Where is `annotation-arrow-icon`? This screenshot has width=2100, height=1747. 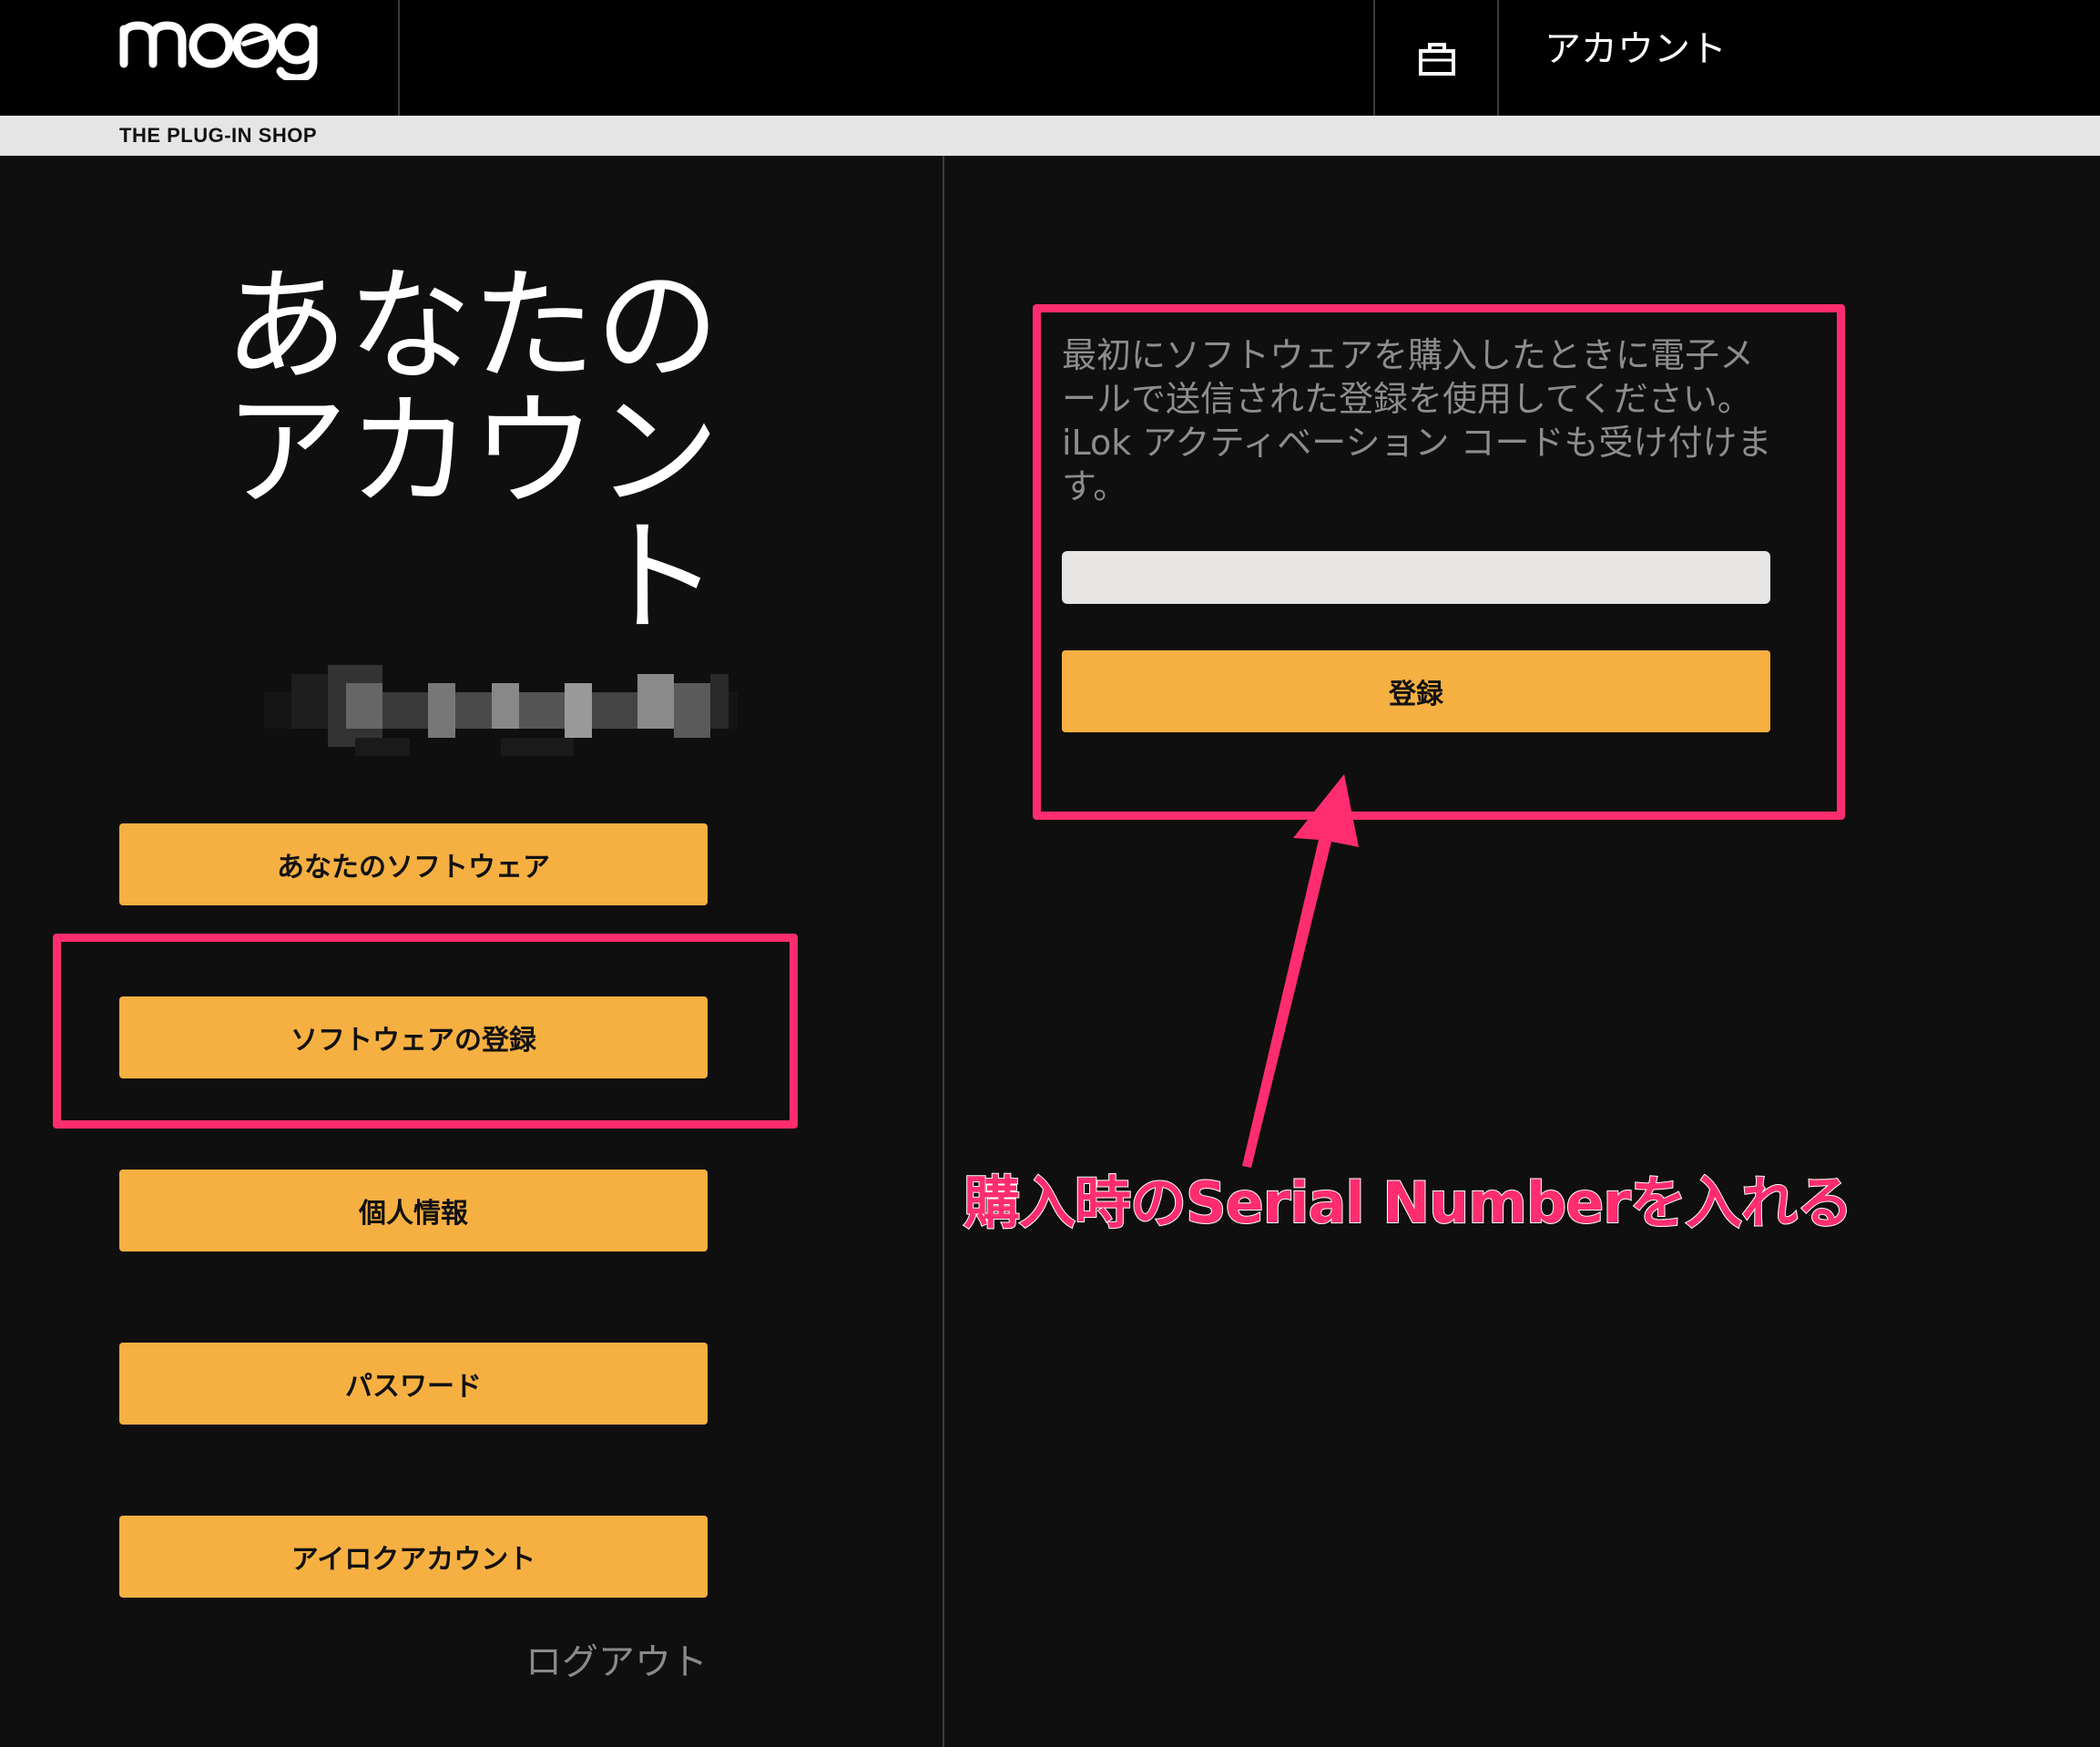 annotation-arrow-icon is located at coordinates (1300, 971).